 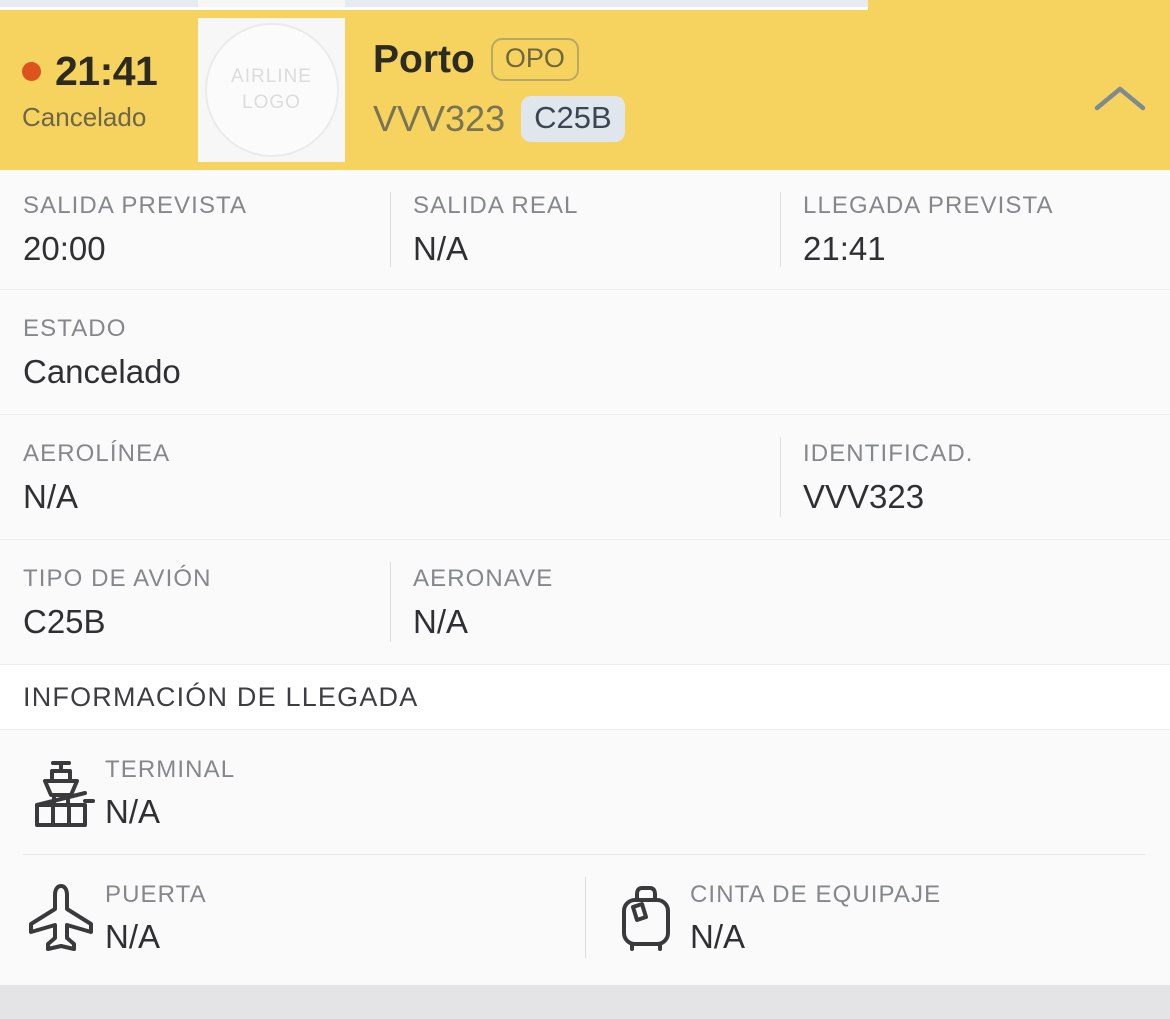 I want to click on baggage-icon-wrap, so click(x=649, y=918).